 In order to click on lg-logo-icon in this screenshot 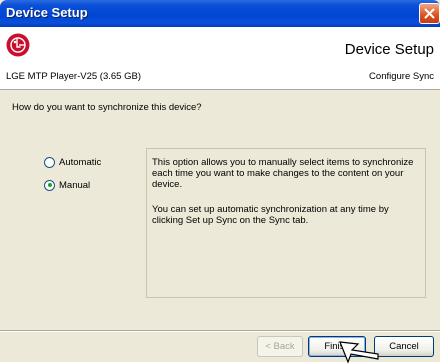, I will do `click(18, 45)`.